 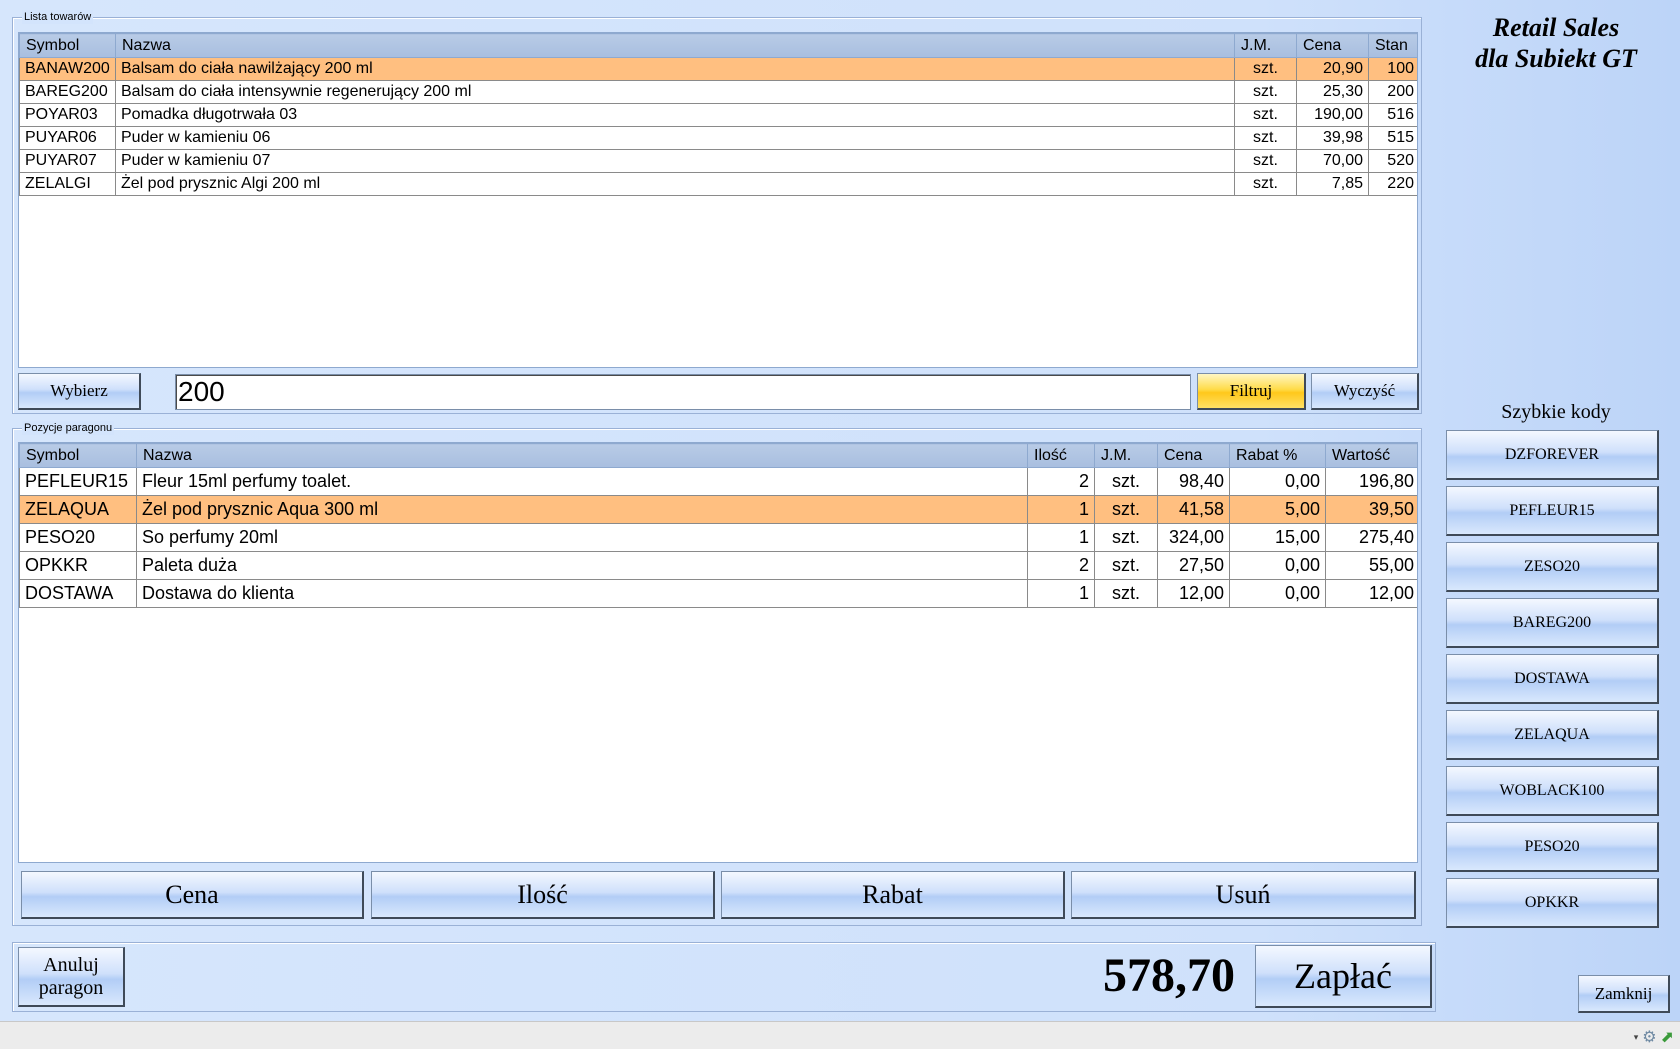 What do you see at coordinates (1277, 509) in the screenshot?
I see `receipt-cell-discount: 5,00` at bounding box center [1277, 509].